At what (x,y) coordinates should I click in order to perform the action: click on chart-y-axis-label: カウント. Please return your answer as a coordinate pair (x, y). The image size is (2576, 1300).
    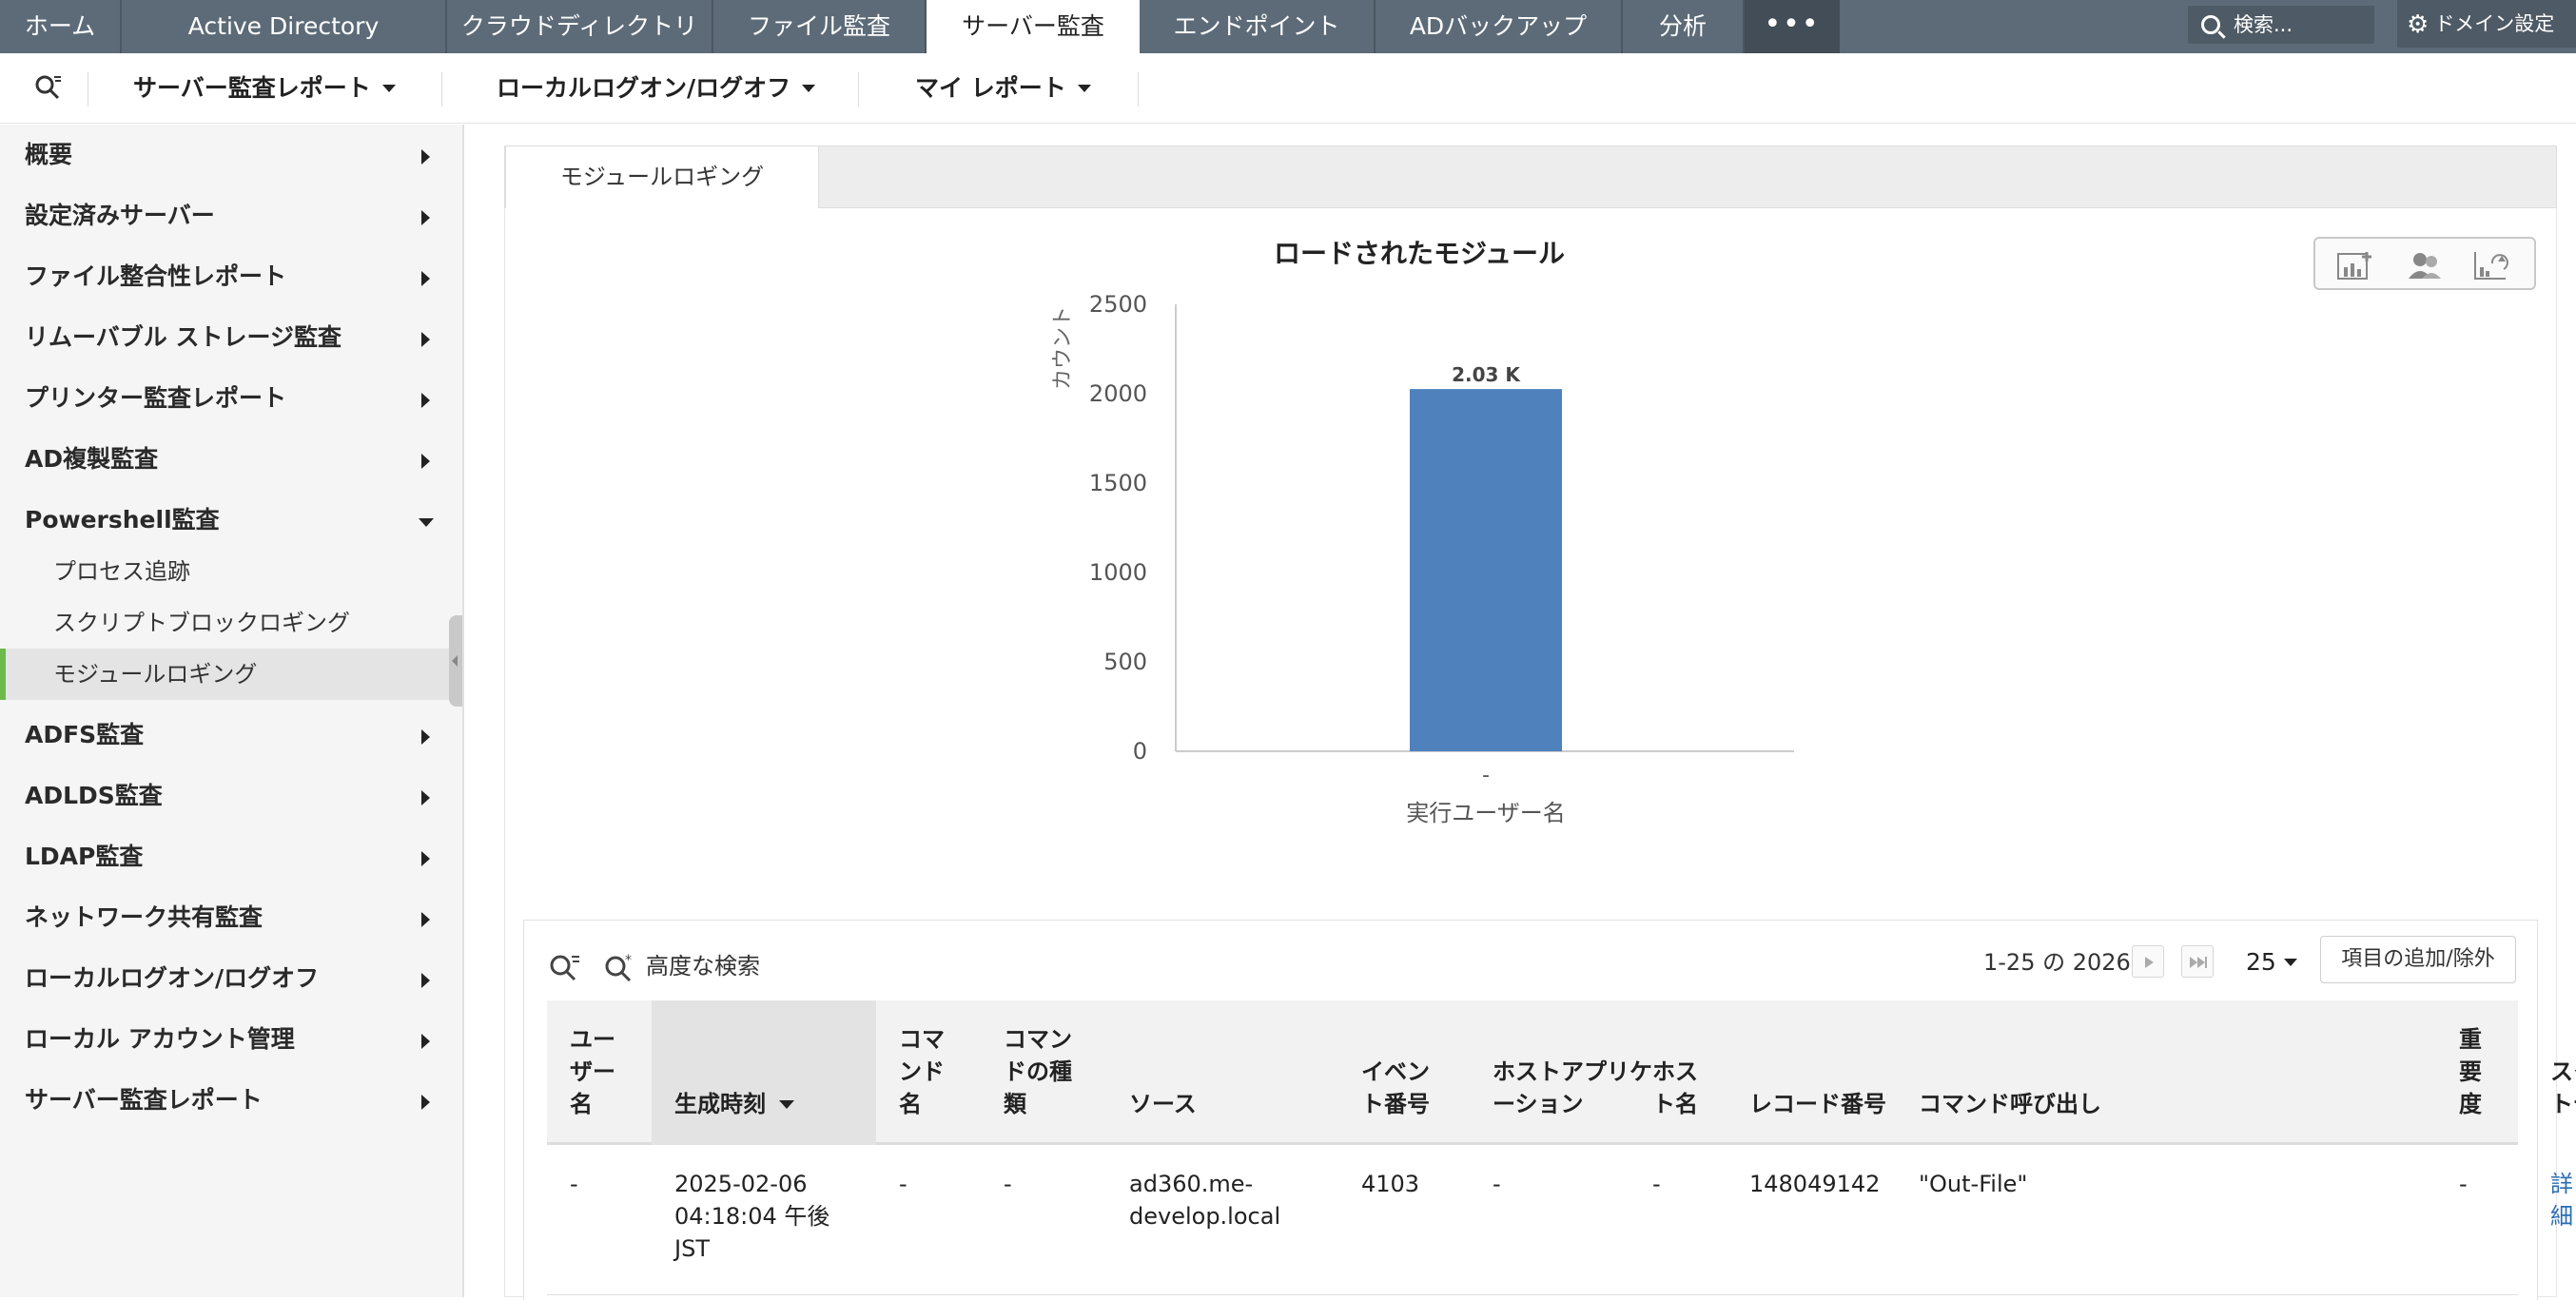
    Looking at the image, I should click on (1063, 348).